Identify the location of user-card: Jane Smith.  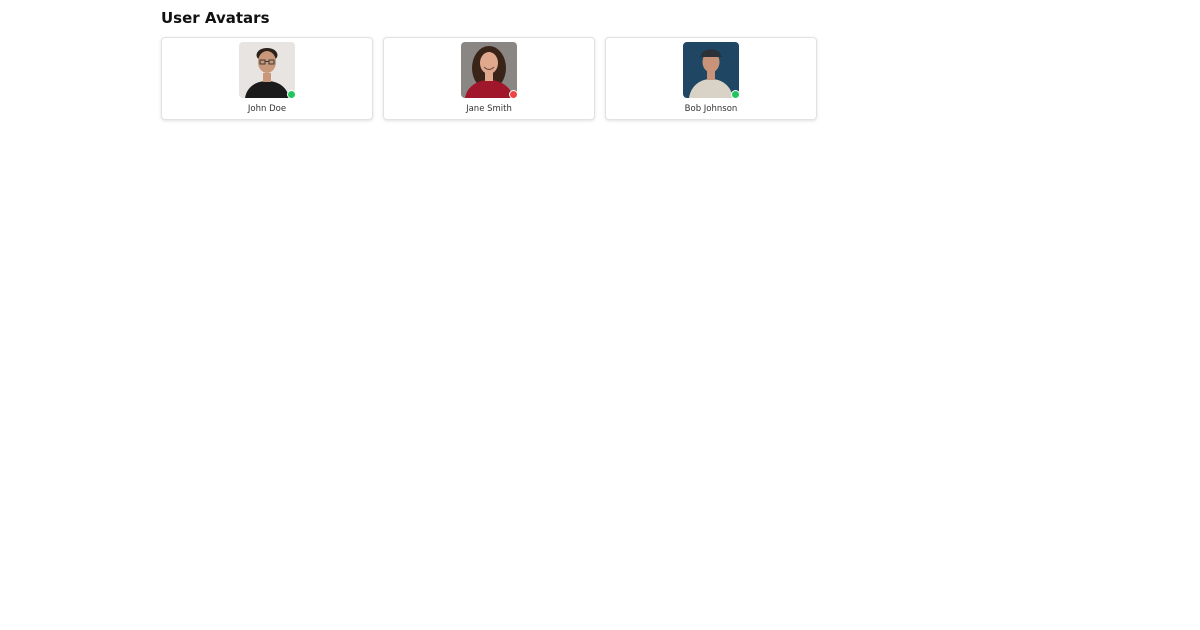
(489, 78).